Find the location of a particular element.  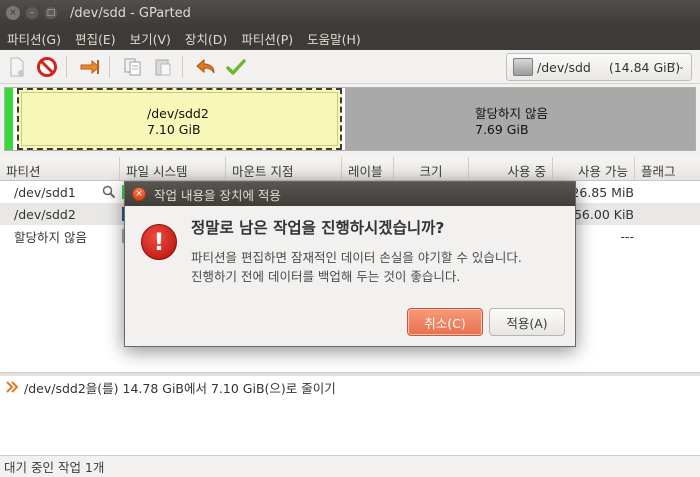

column-header-label: 레이블 is located at coordinates (368, 168).